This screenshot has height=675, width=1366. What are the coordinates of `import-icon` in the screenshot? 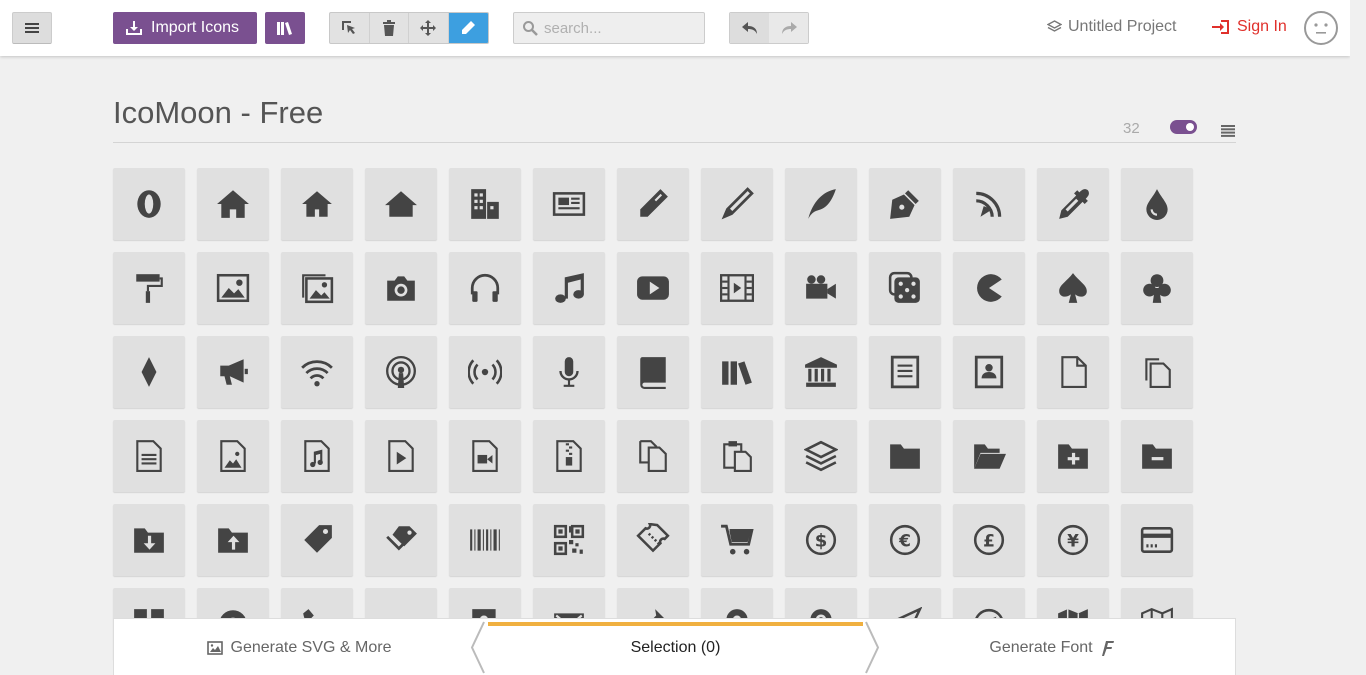 It's located at (134, 28).